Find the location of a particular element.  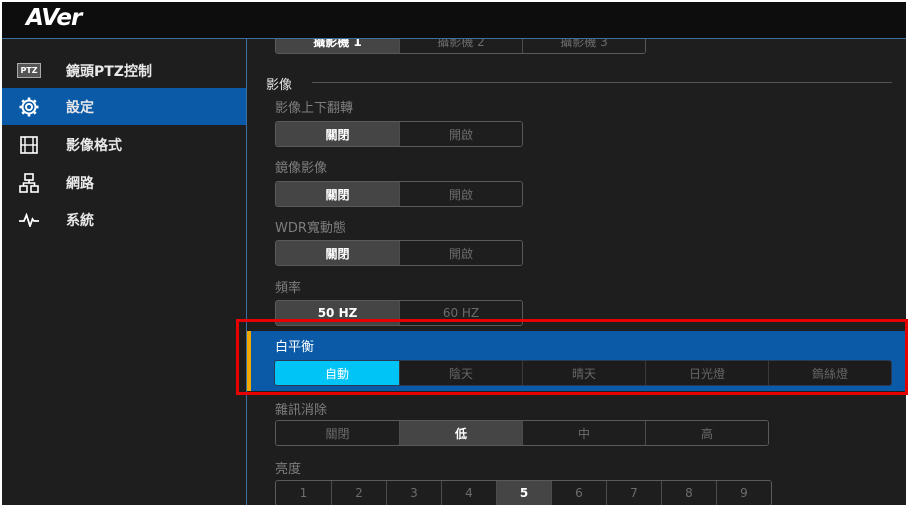

nr-low-button: 低 is located at coordinates (460, 433).